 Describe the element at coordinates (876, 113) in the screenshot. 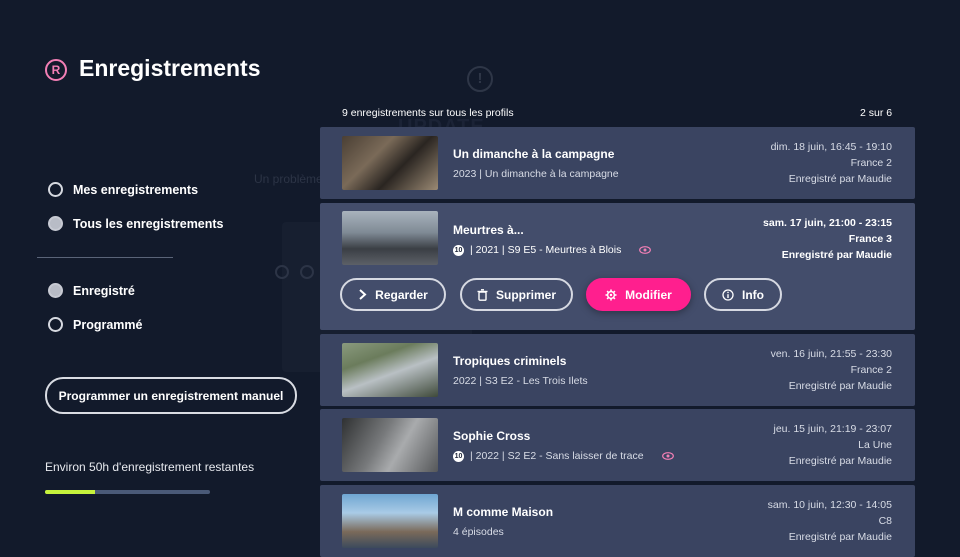

I see `page-indicator: 2 sur 6` at that location.